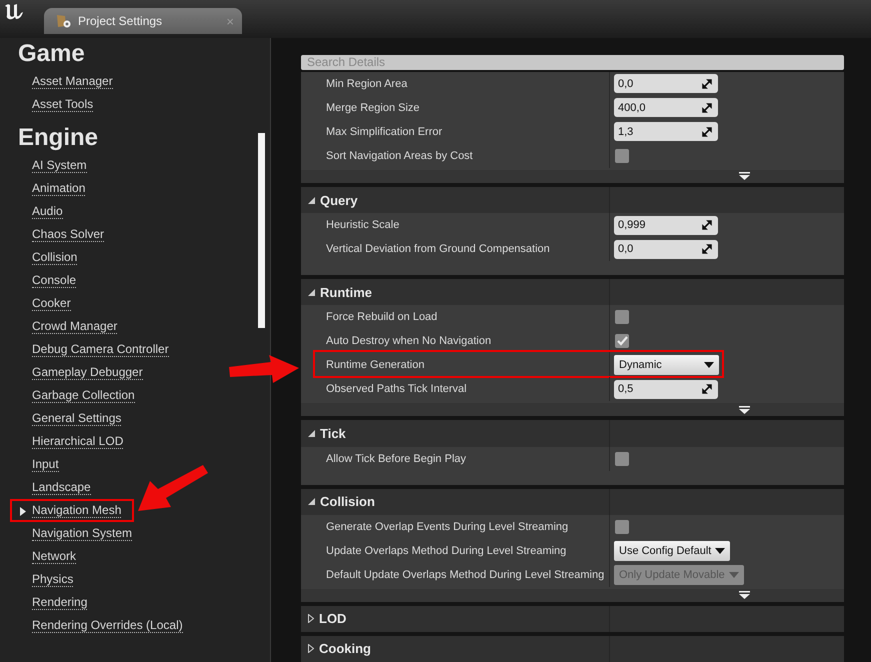 The image size is (871, 662). I want to click on settings-link: Audio, so click(47, 211).